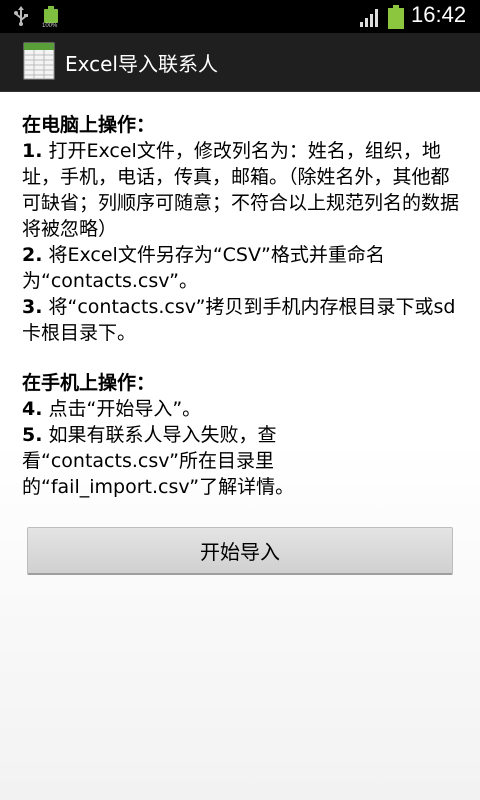 The height and width of the screenshot is (800, 480). What do you see at coordinates (369, 18) in the screenshot?
I see `signal-icon` at bounding box center [369, 18].